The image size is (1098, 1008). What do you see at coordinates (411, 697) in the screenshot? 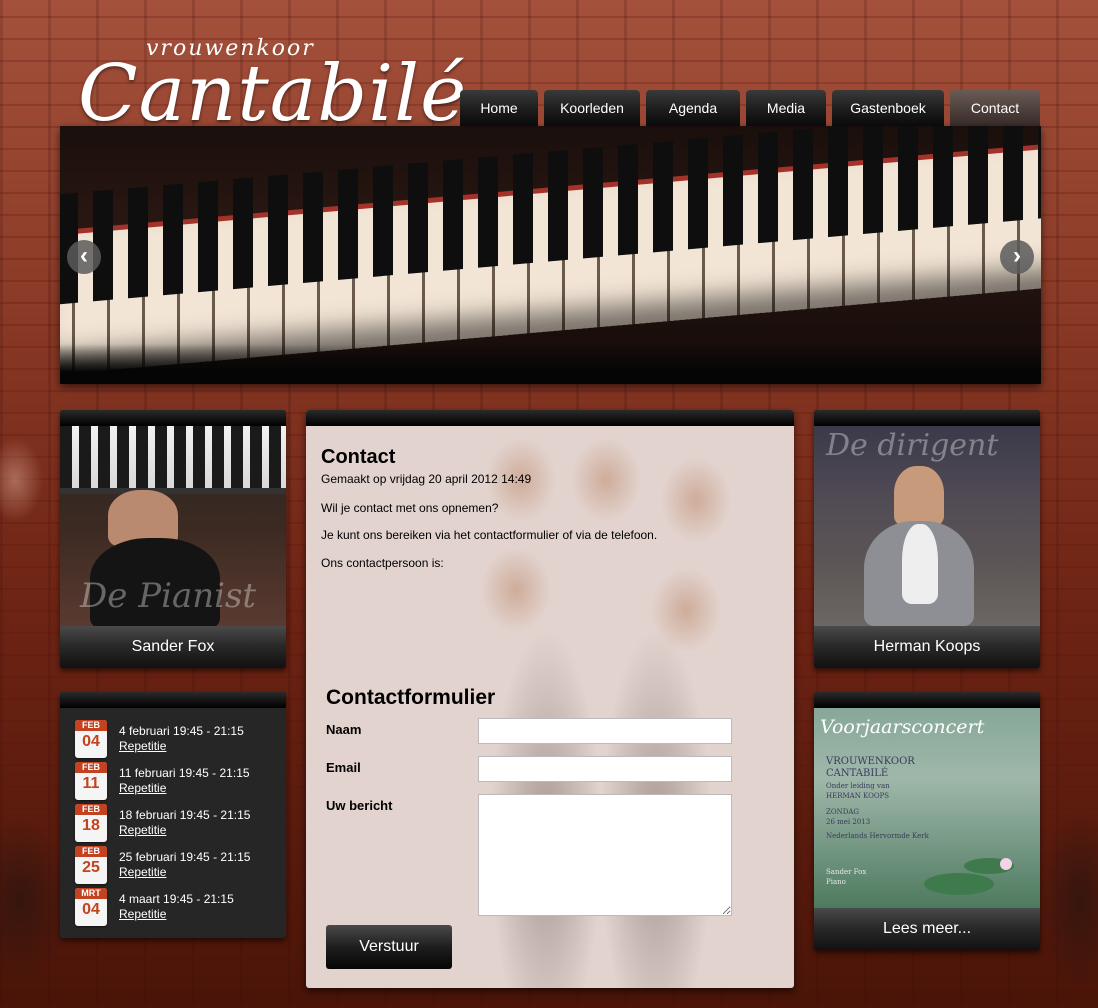
I see `contact-form-title: Contactformulier` at bounding box center [411, 697].